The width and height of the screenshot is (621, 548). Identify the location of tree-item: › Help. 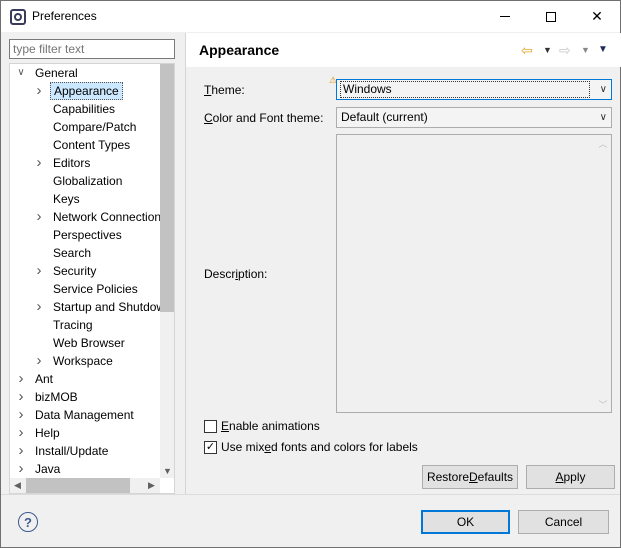
(85, 433).